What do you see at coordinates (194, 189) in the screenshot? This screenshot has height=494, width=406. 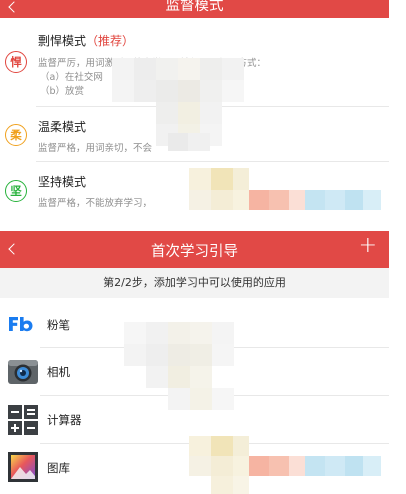 I see `mode-item-persist: 坚 坚持模式 监督严格，不能放弃学习，` at bounding box center [194, 189].